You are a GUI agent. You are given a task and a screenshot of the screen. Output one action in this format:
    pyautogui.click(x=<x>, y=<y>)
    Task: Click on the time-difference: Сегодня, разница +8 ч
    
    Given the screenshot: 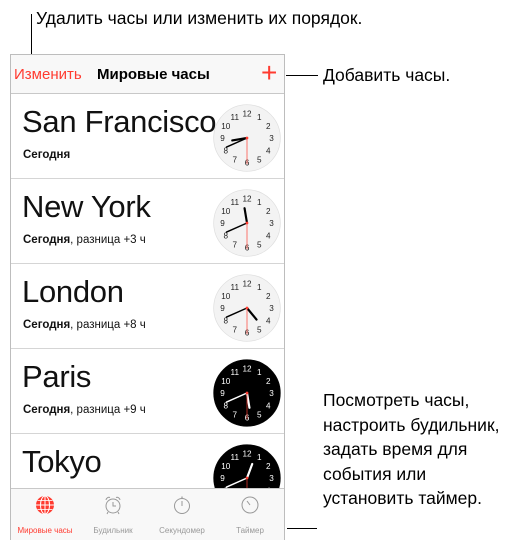 What is the action you would take?
    pyautogui.click(x=84, y=325)
    